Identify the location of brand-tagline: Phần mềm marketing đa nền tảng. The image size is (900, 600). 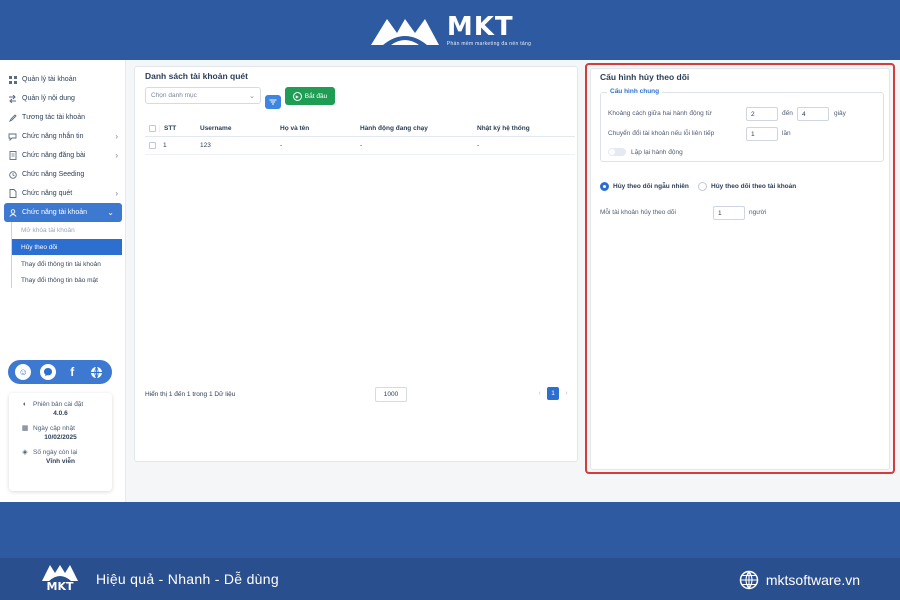
(489, 44).